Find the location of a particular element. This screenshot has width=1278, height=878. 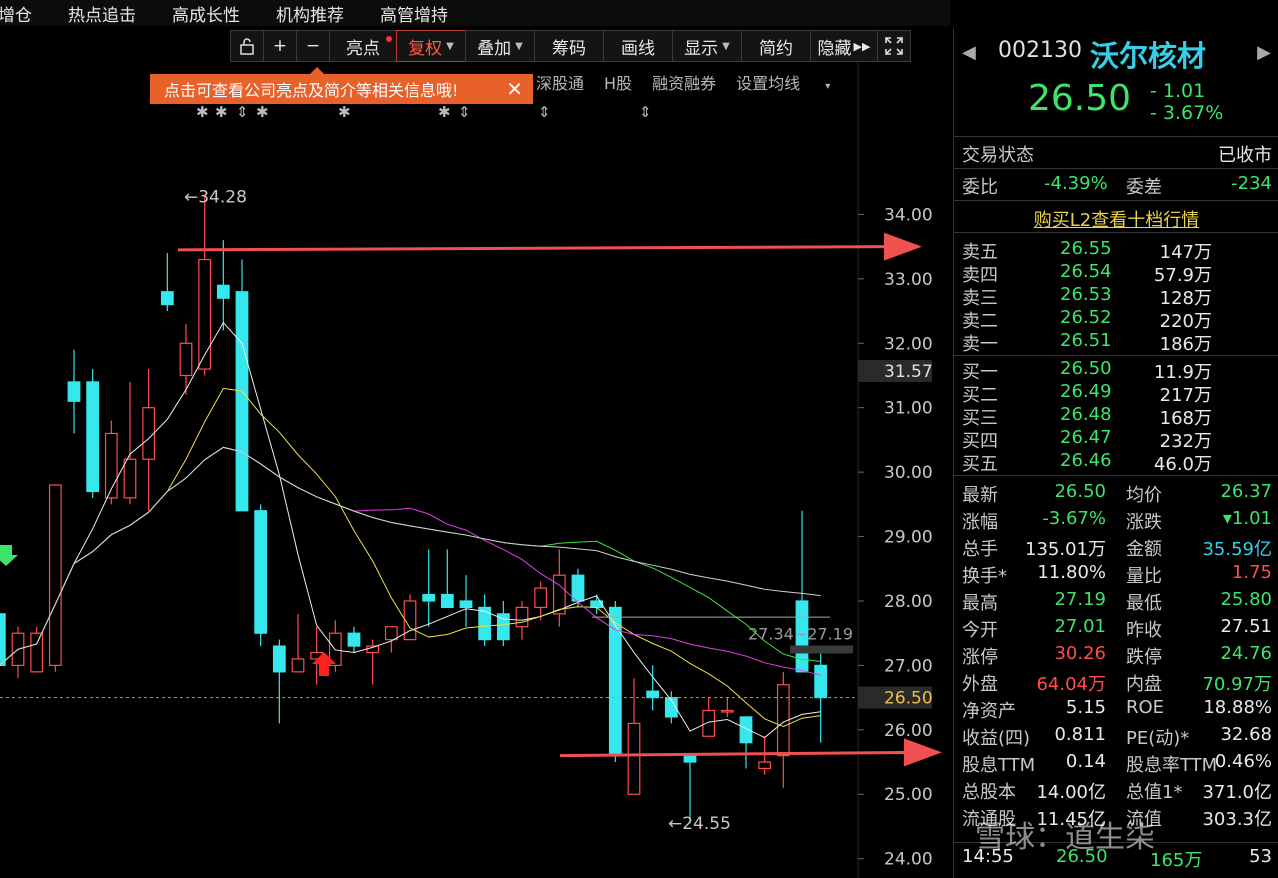

stat-label: 内盘 is located at coordinates (1144, 684).